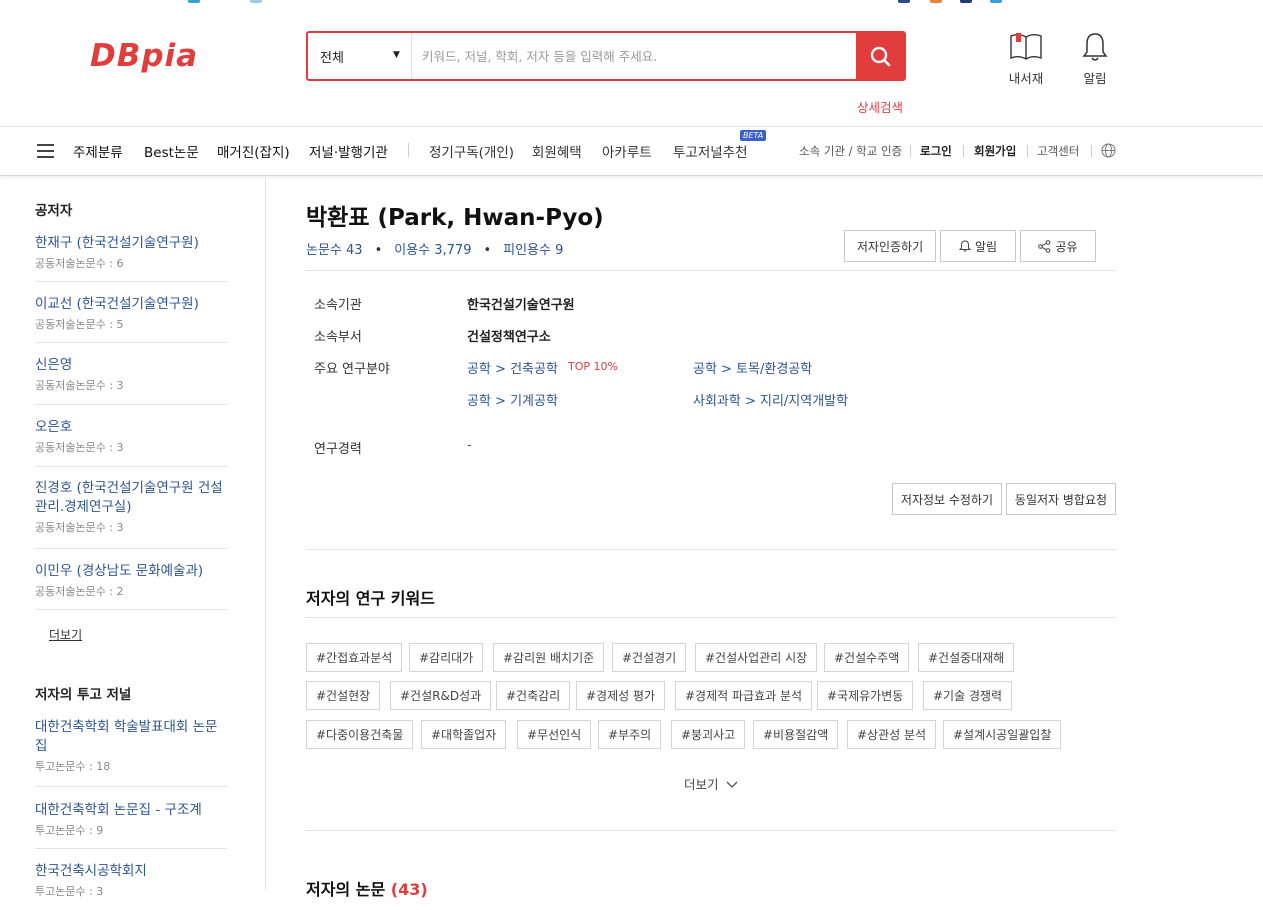  Describe the element at coordinates (131, 365) in the screenshot. I see `coauthor-name: 신은영` at that location.